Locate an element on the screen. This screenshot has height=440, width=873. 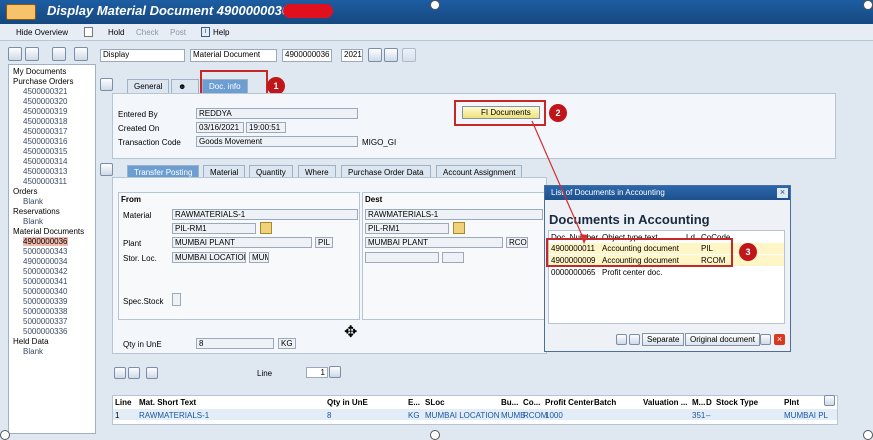
move-cursor-icon: ✥ is located at coordinates (351, 332).